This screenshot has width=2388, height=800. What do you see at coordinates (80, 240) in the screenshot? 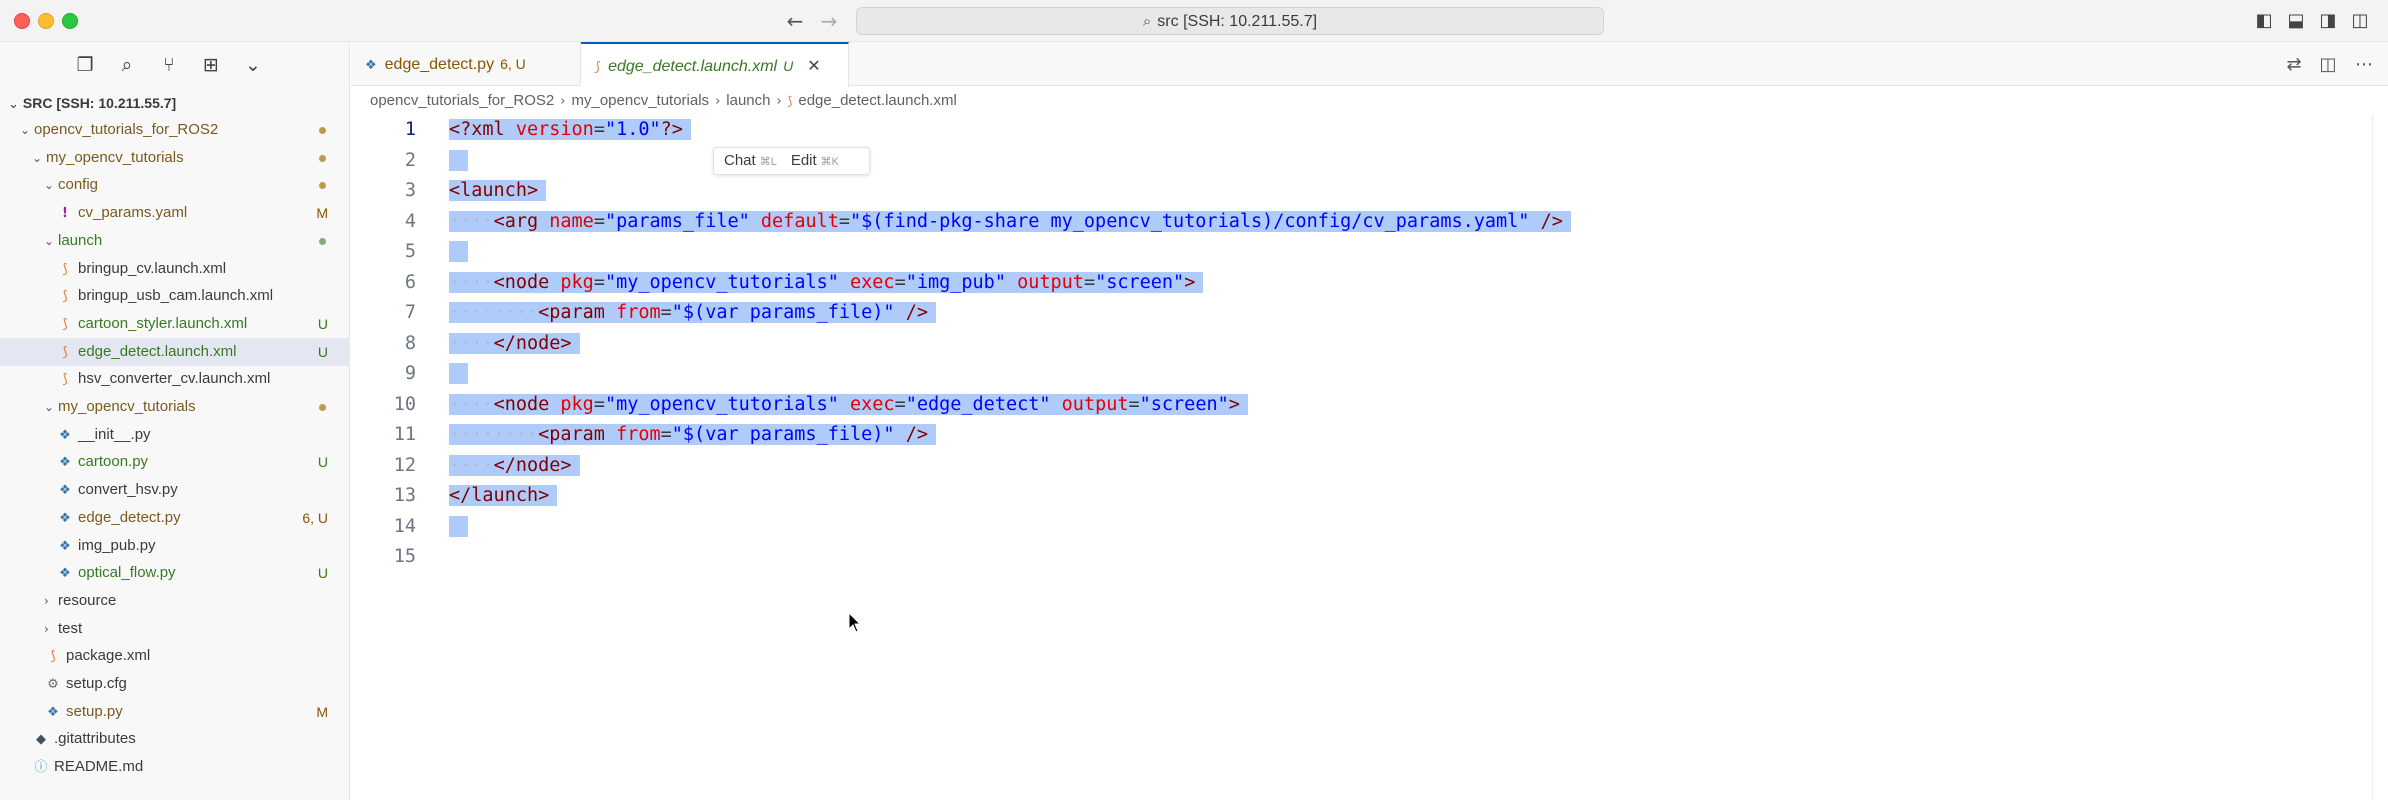
I see `tree-item-label: launch` at bounding box center [80, 240].